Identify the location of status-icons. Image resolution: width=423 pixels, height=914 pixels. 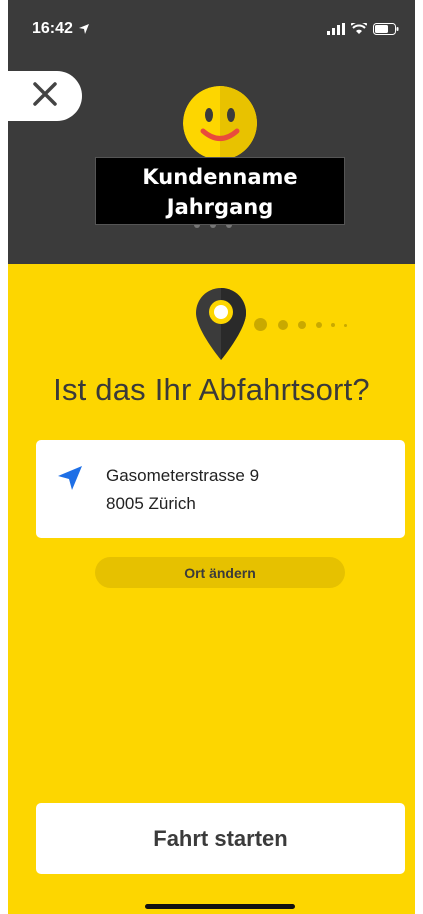
(363, 30).